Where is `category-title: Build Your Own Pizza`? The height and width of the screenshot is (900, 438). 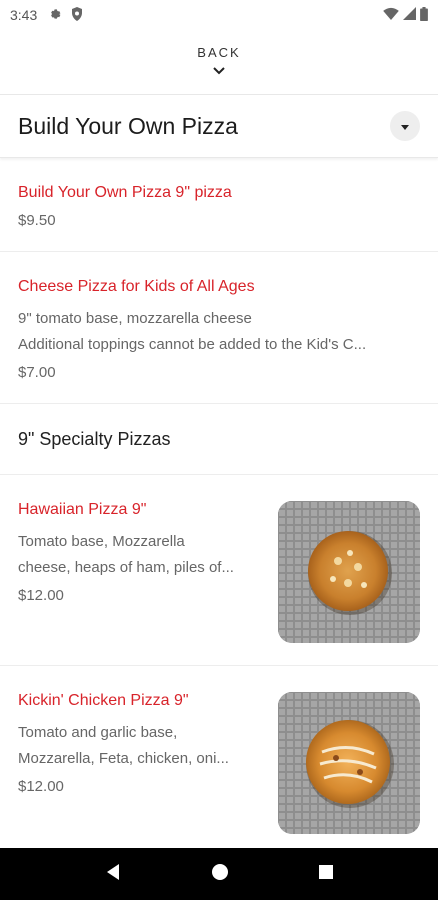 category-title: Build Your Own Pizza is located at coordinates (128, 125).